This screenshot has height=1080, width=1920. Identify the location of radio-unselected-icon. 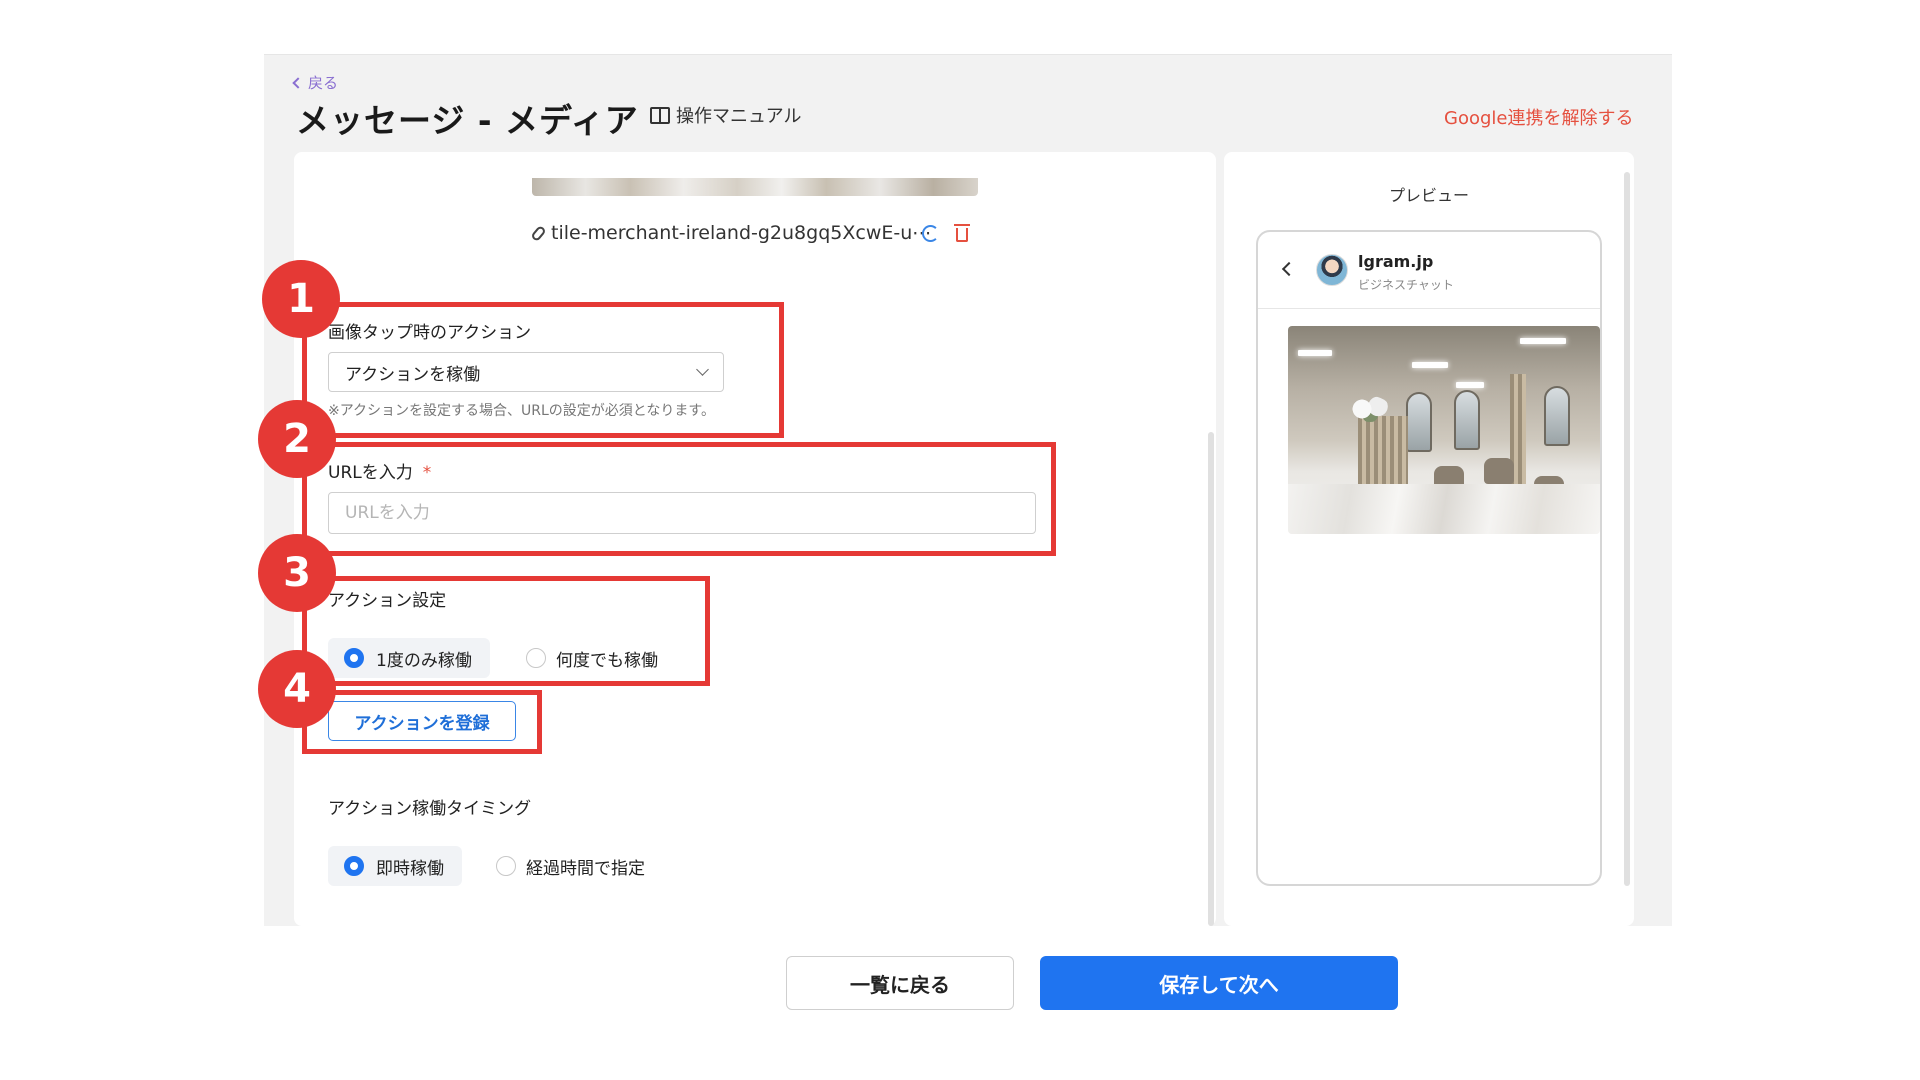
(506, 866).